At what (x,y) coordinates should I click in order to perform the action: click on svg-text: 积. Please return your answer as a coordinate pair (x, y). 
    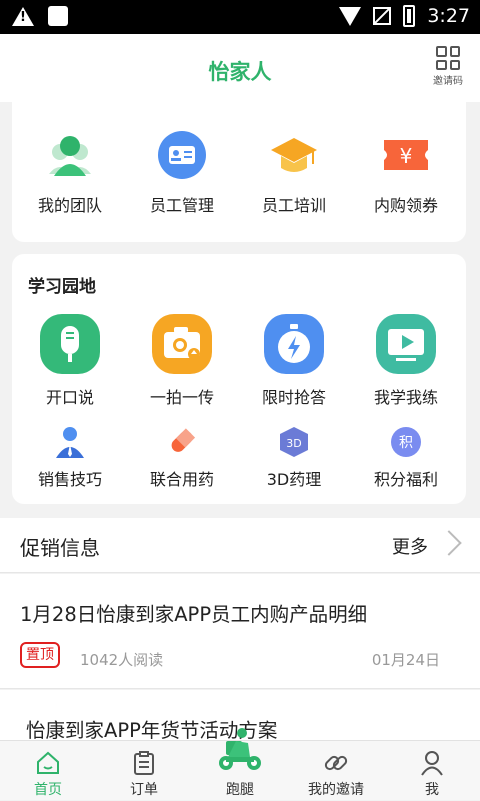
    Looking at the image, I should click on (406, 443).